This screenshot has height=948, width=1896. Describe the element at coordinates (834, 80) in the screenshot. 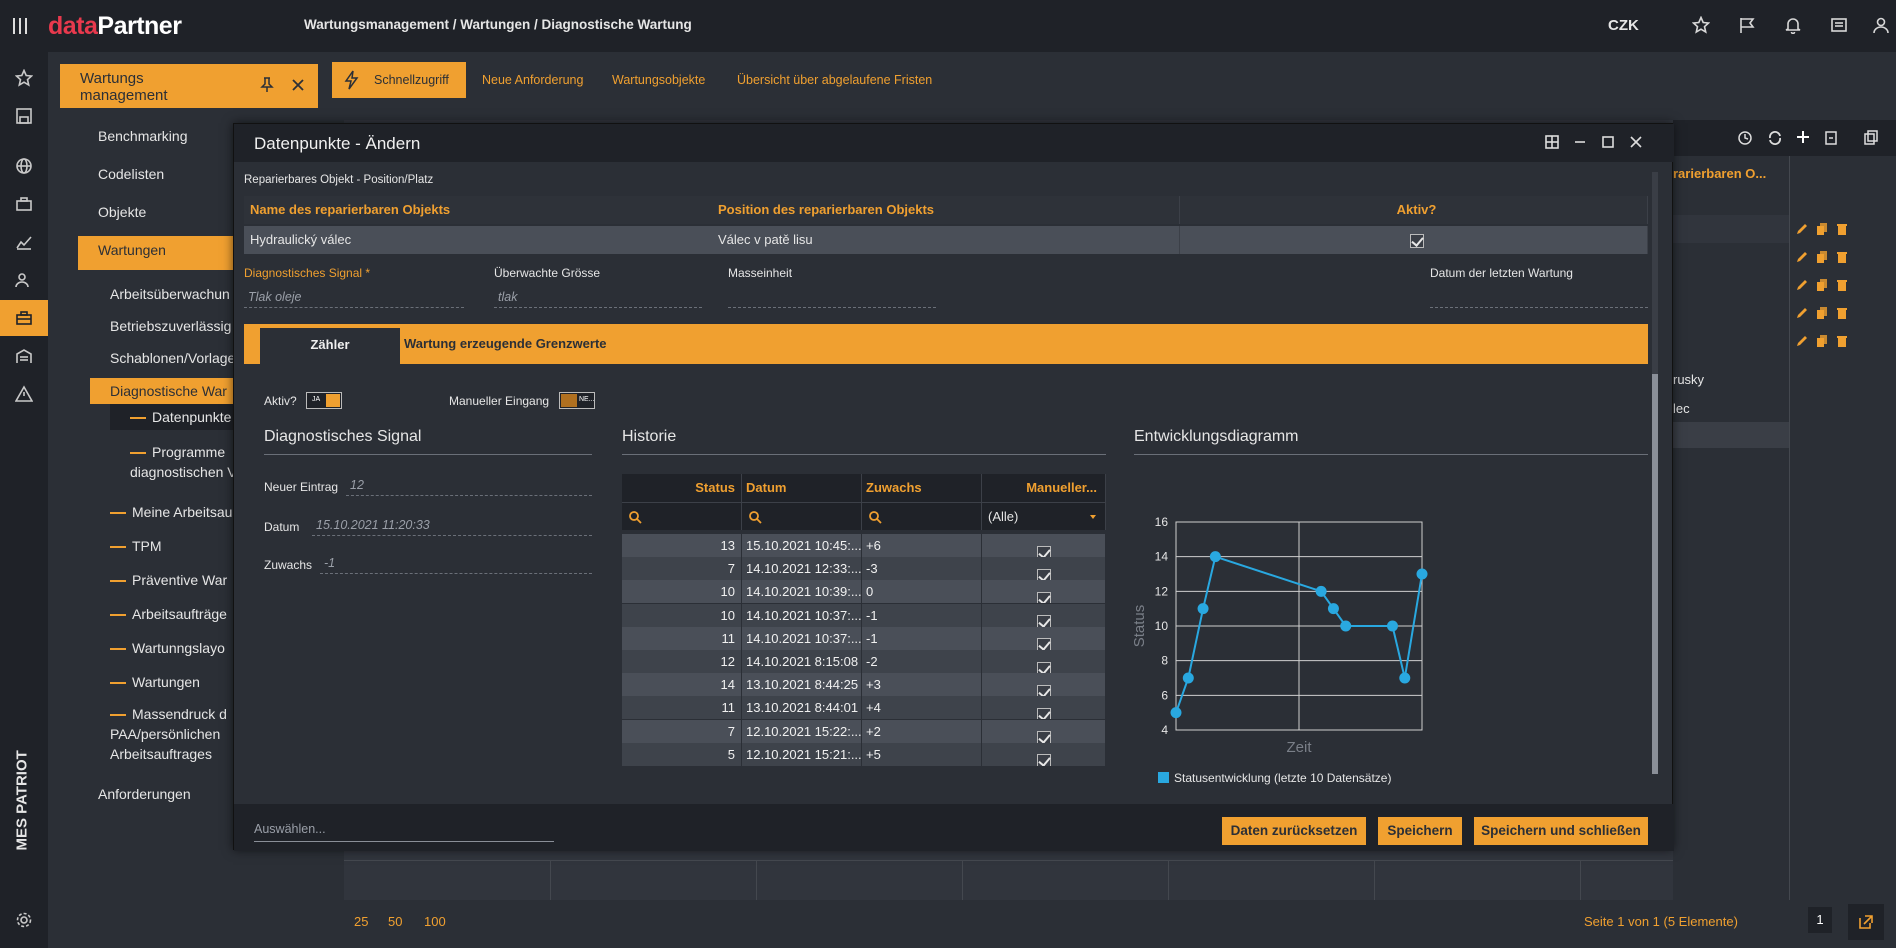

I see `tab-abgelaufene-fristen: Übersicht über abgelaufene Fristen` at that location.